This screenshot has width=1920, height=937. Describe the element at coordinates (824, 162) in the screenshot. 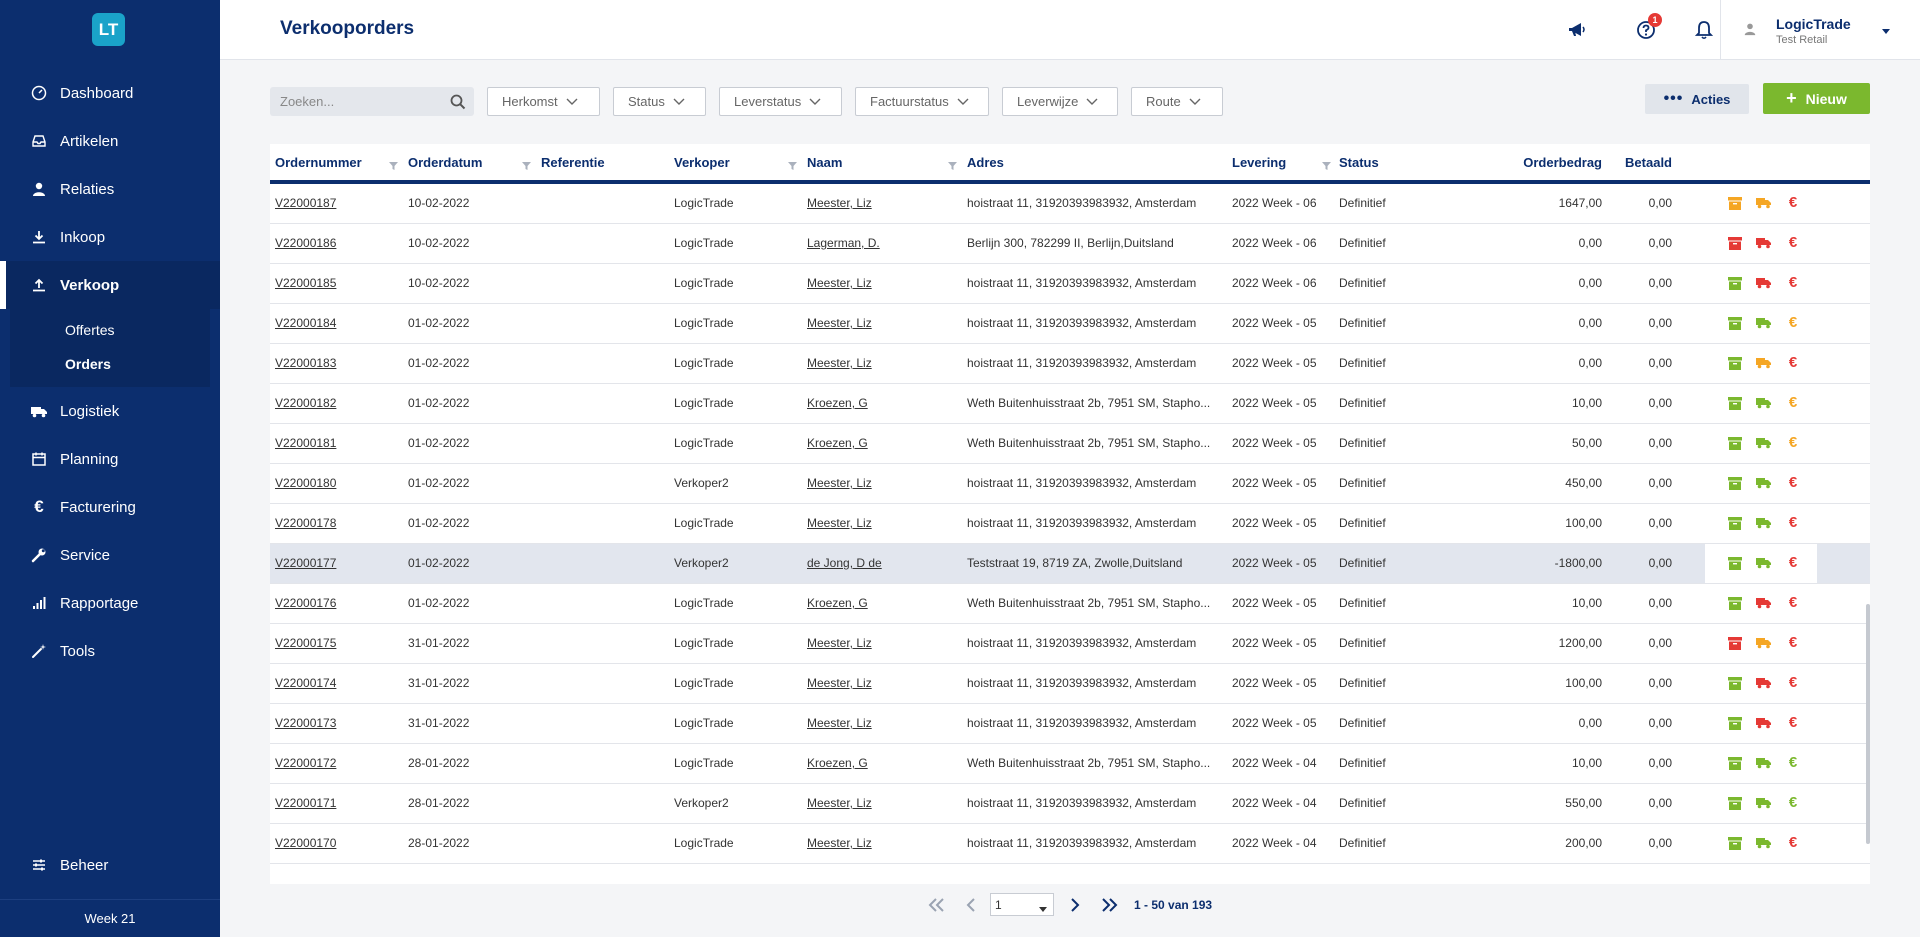

I see `col-naam: Naam` at that location.